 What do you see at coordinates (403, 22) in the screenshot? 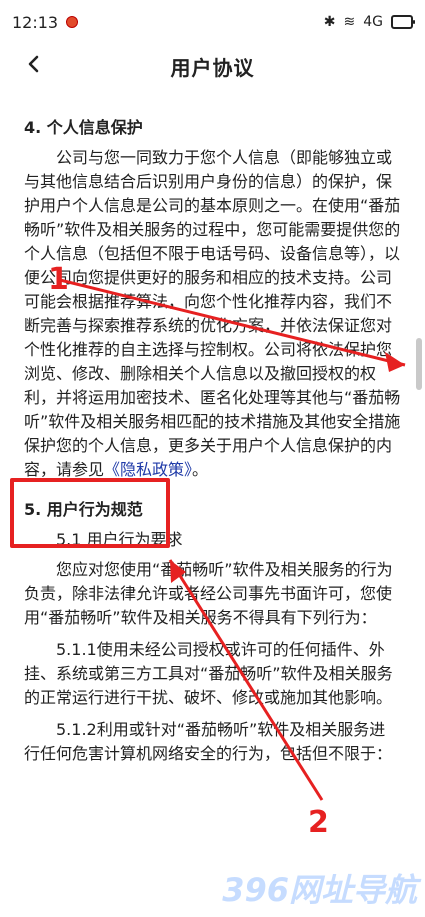
I see `battery-icon` at bounding box center [403, 22].